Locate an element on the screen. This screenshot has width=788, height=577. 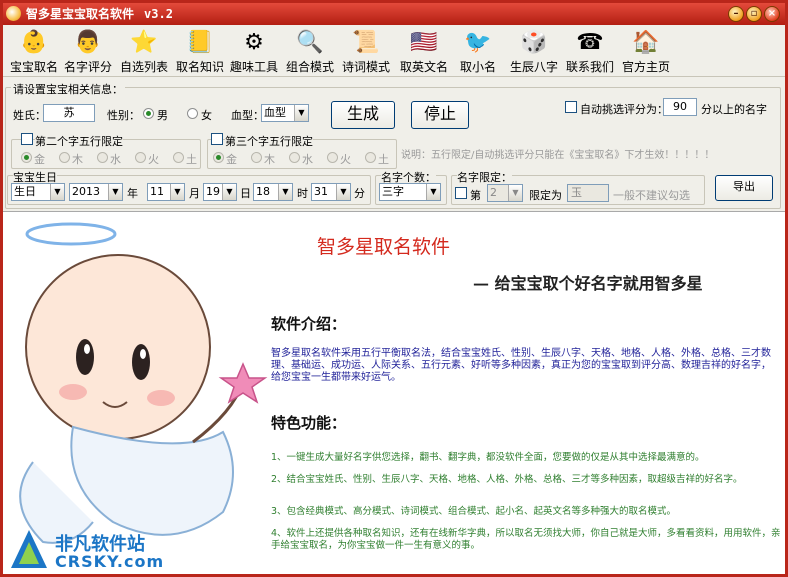
flag-icon: 🇺🇸 is located at coordinates (424, 42).